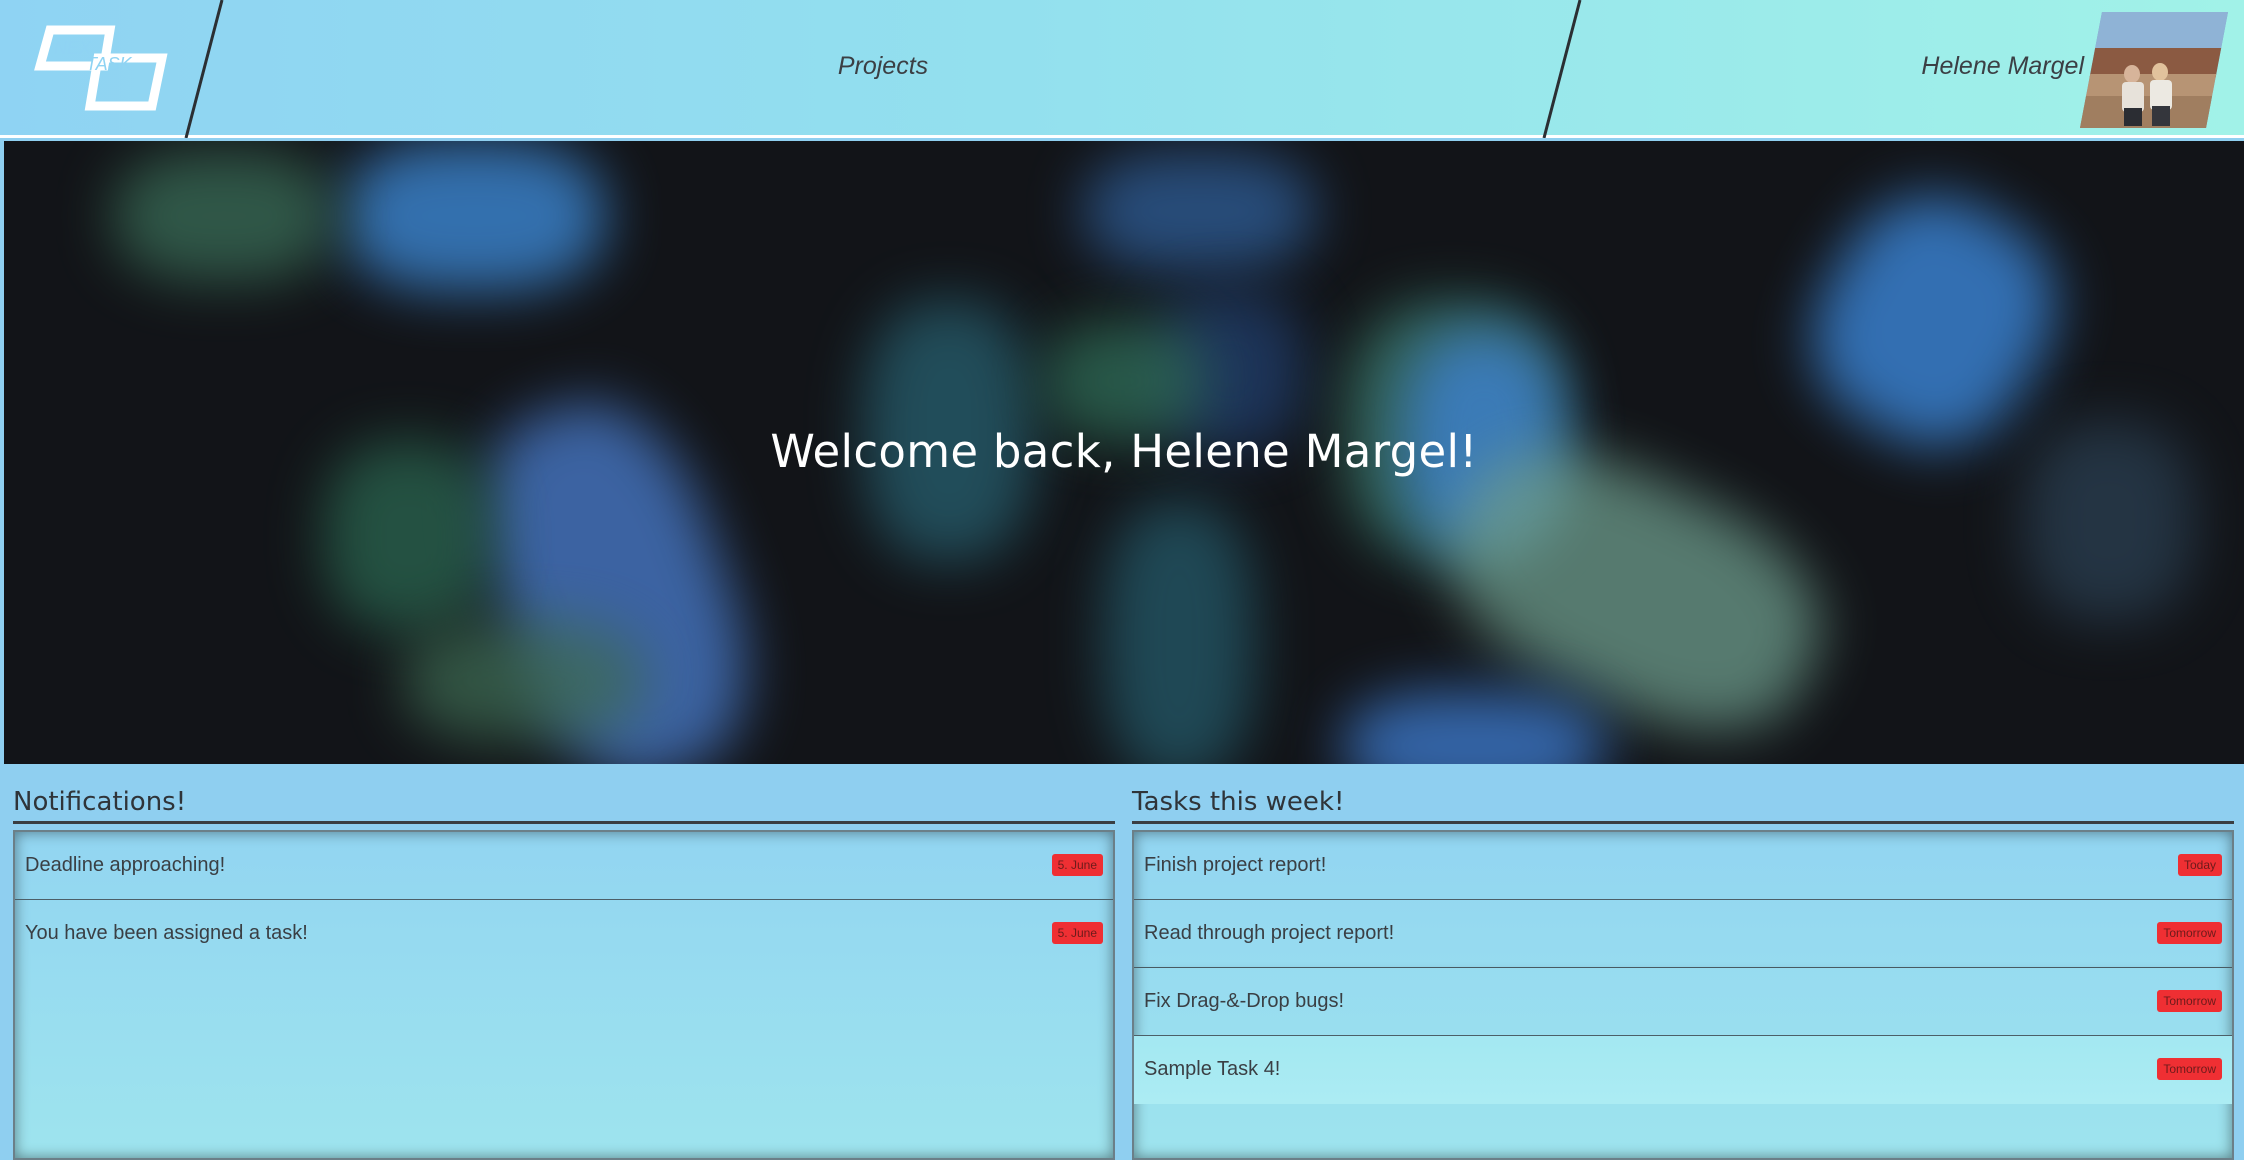  I want to click on task-item: Finish project report! Today, so click(1683, 866).